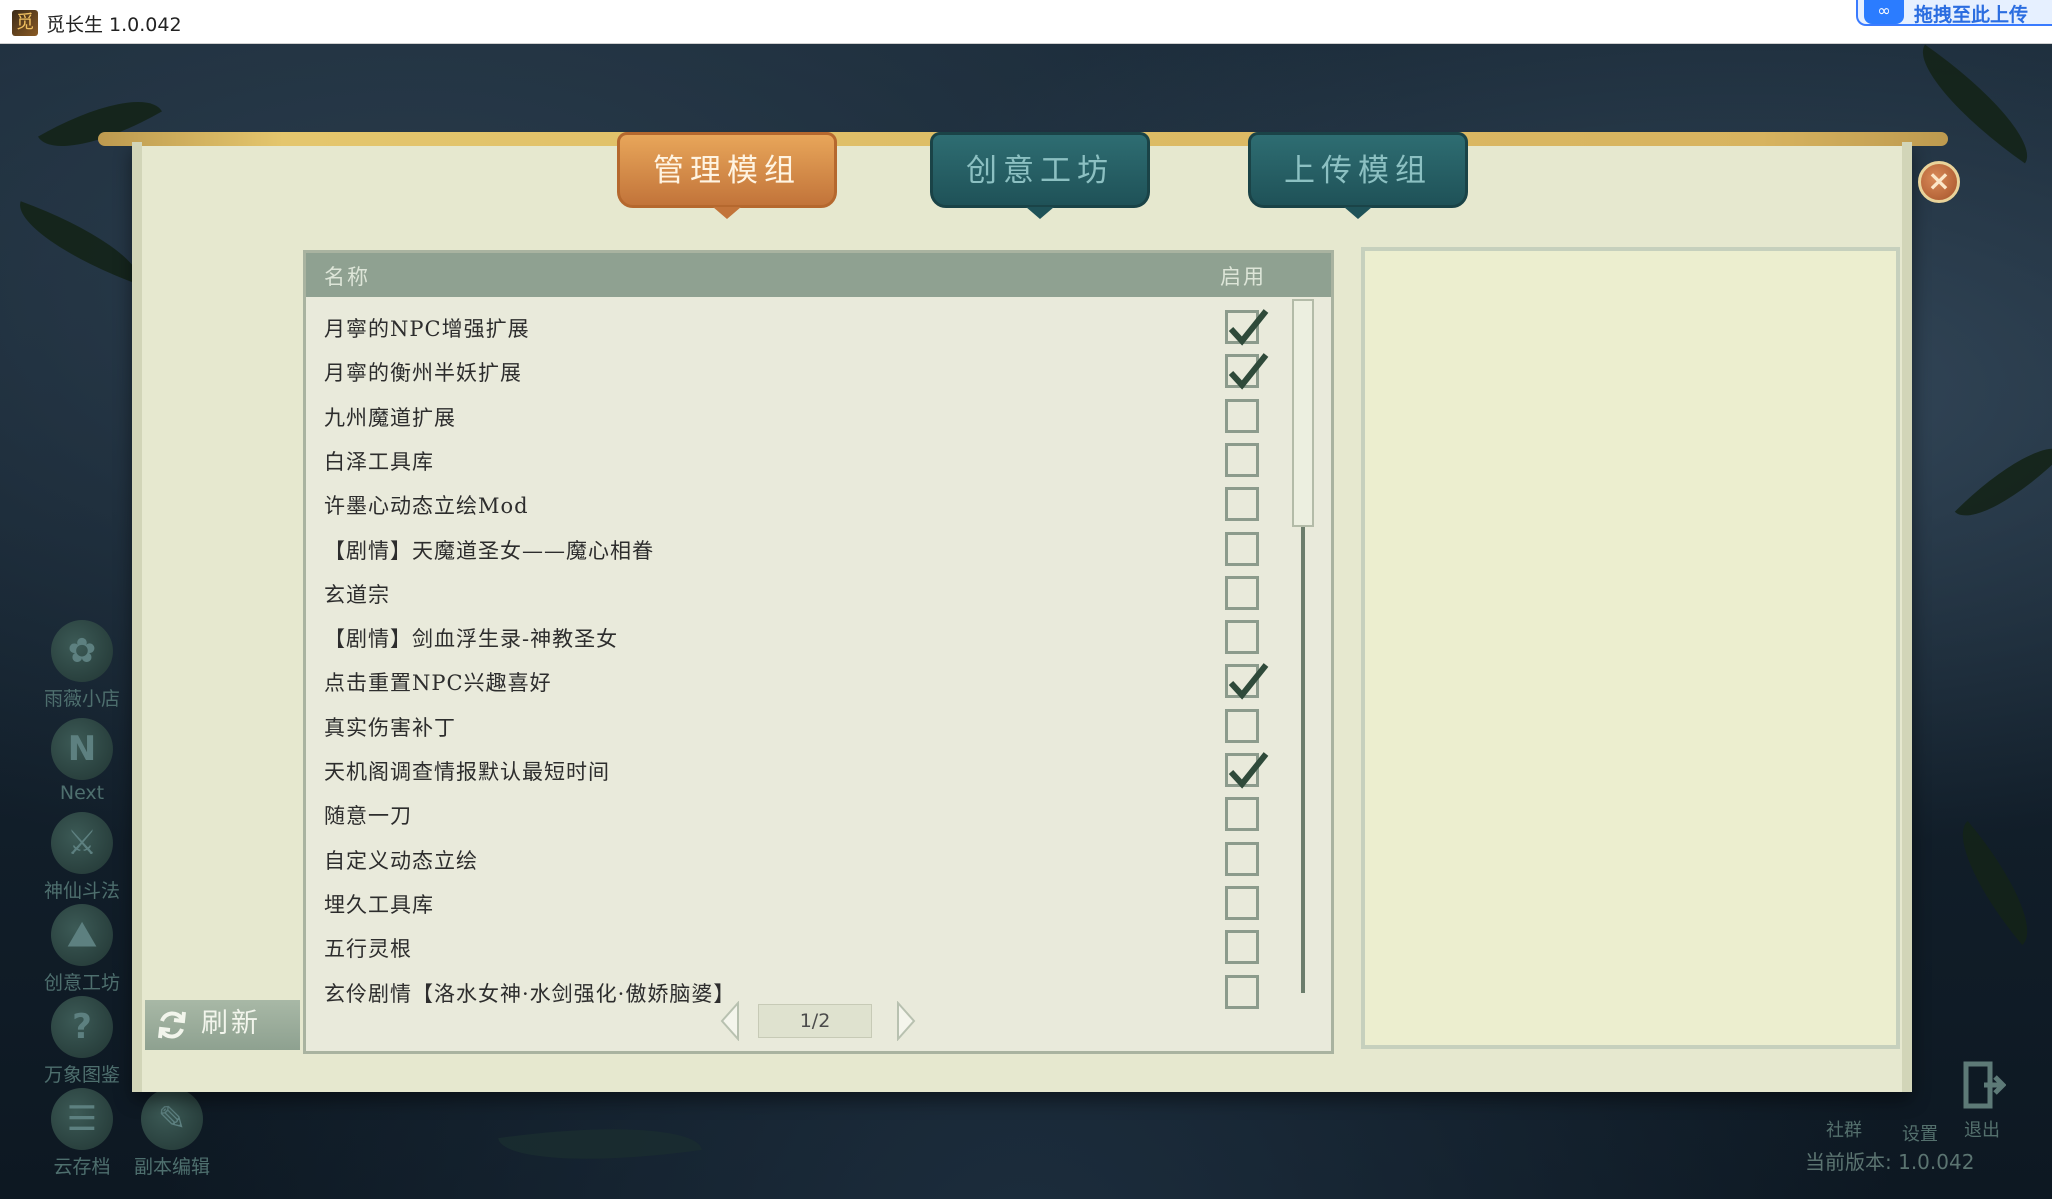  Describe the element at coordinates (1984, 1085) in the screenshot. I see `exit-door-icon` at that location.